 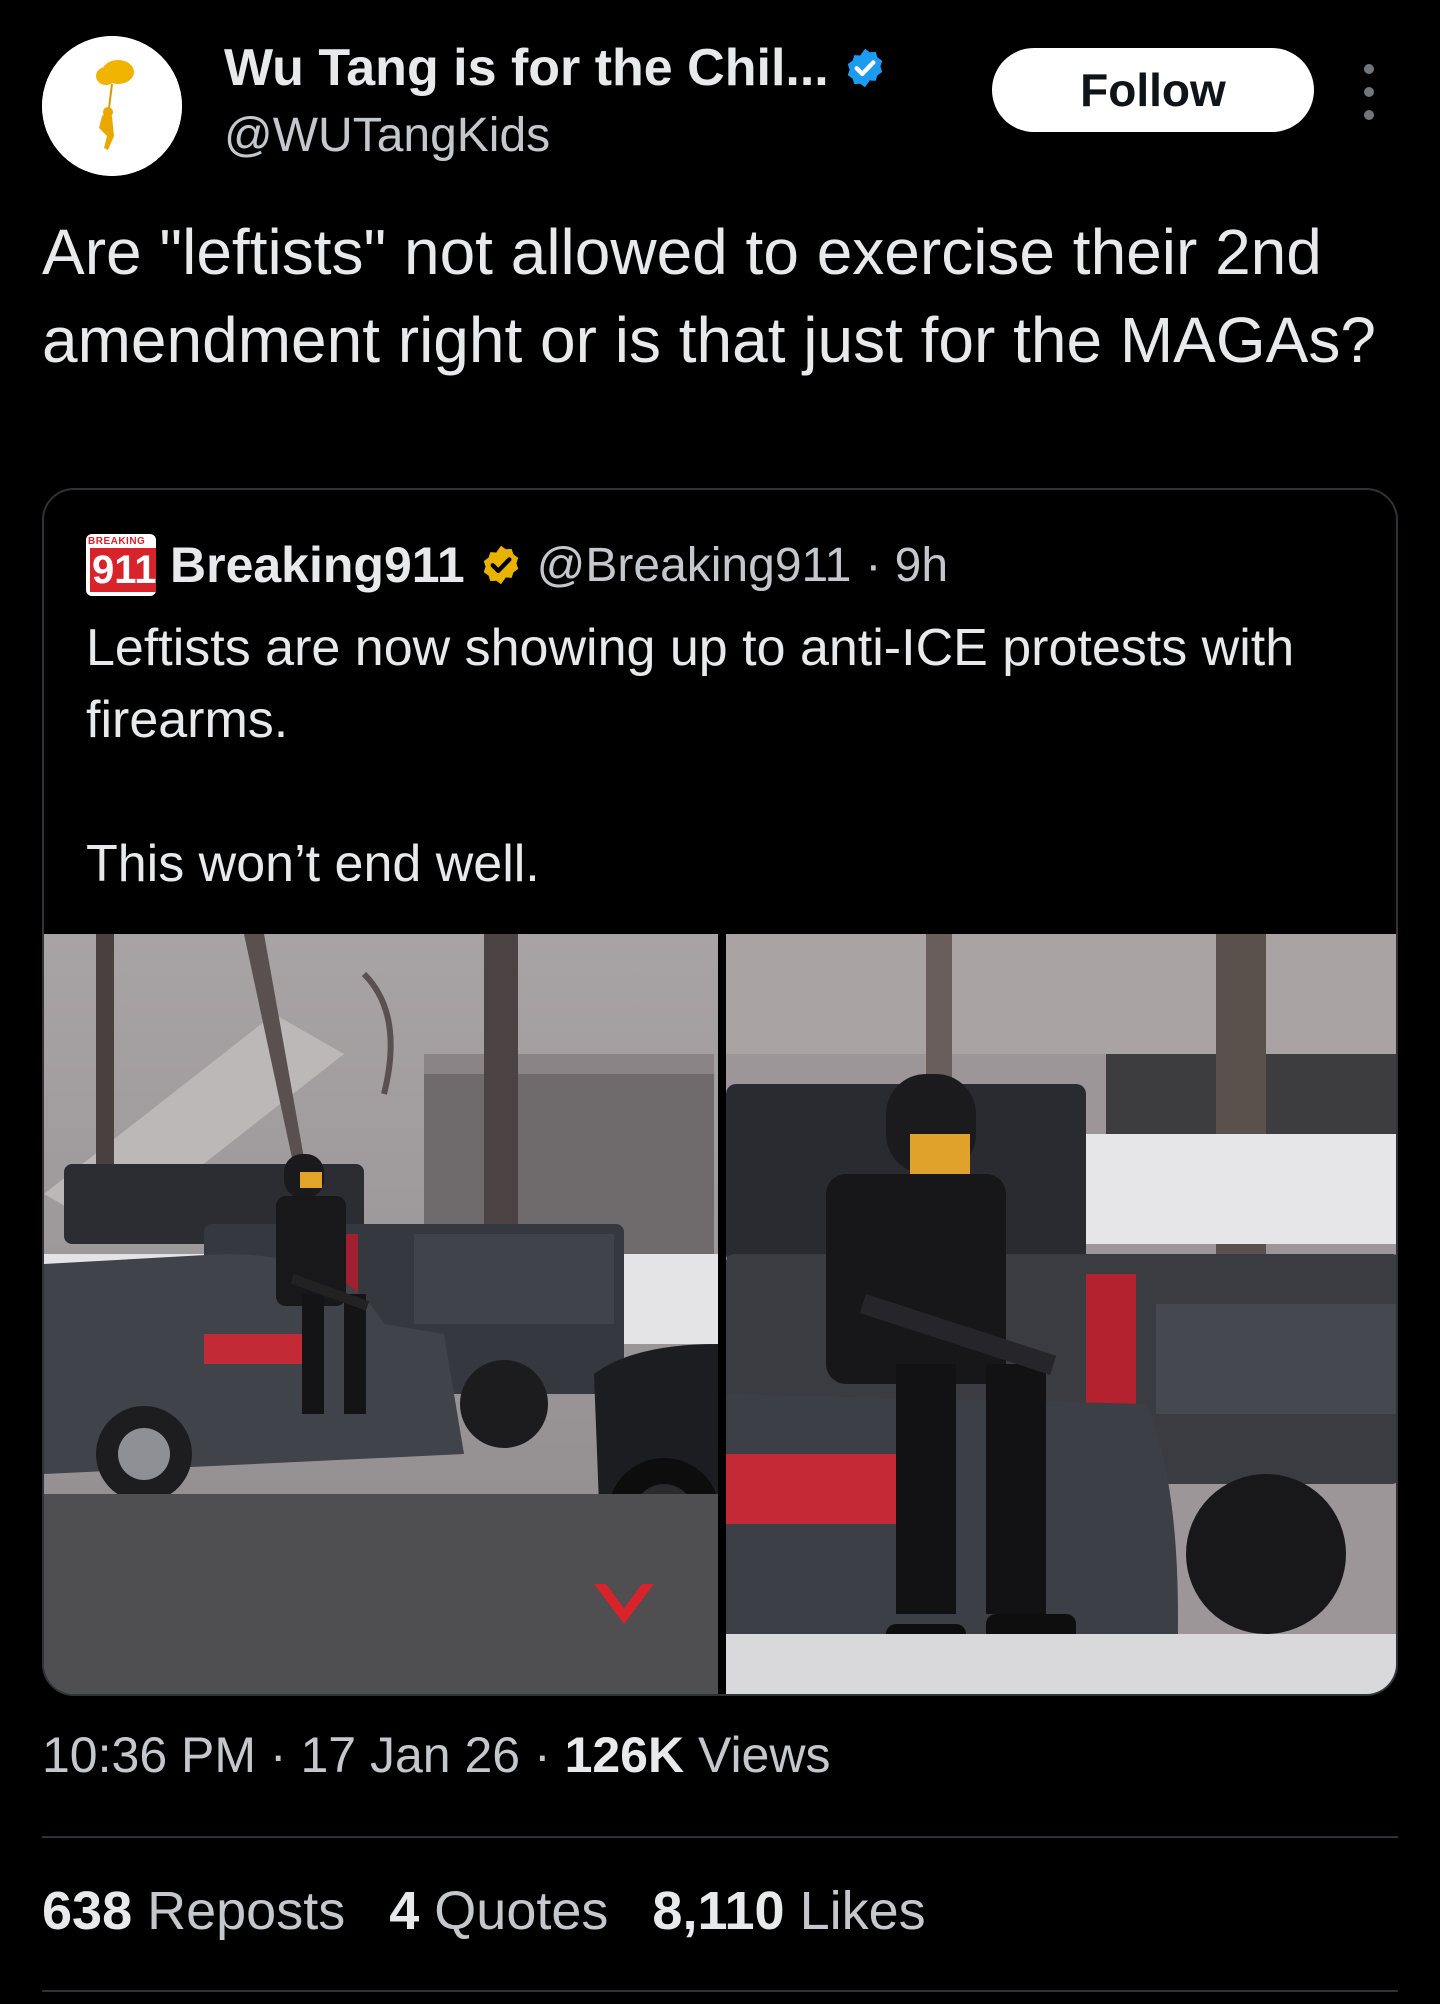 I want to click on views-label: Views, so click(x=764, y=1755).